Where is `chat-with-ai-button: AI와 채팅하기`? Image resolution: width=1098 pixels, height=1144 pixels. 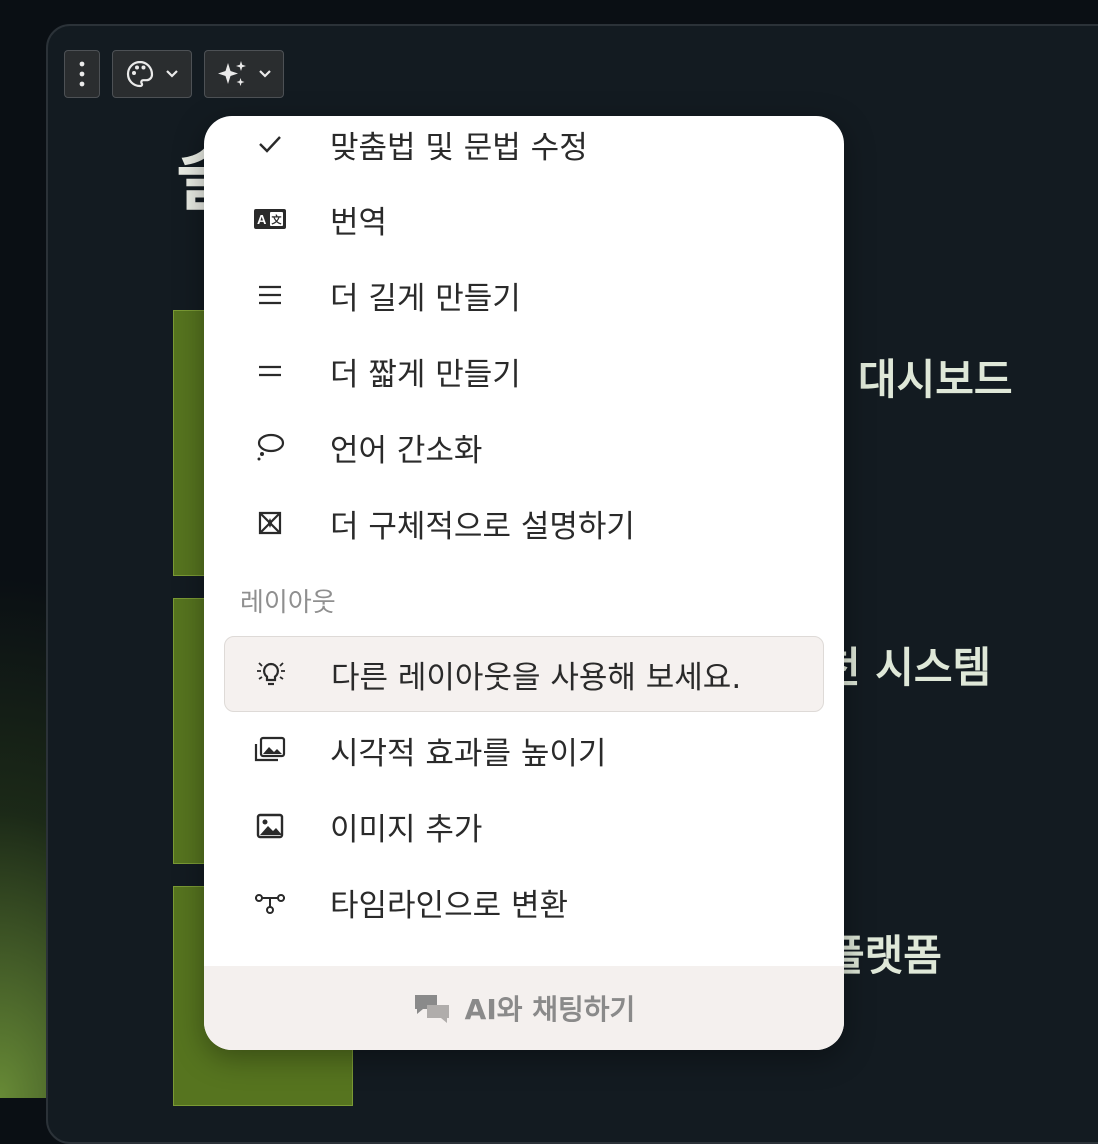
chat-with-ai-button: AI와 채팅하기 is located at coordinates (524, 1008).